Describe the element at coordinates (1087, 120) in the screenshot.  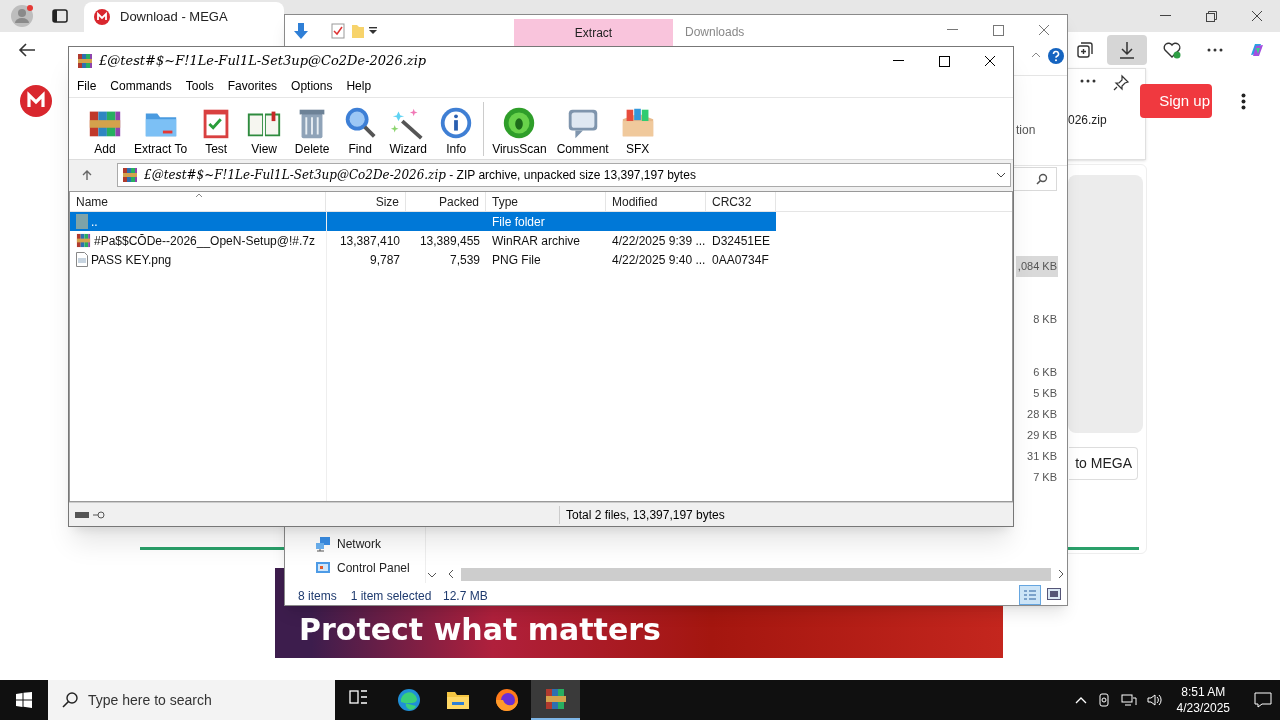
I see `download-filename: 026.zip` at that location.